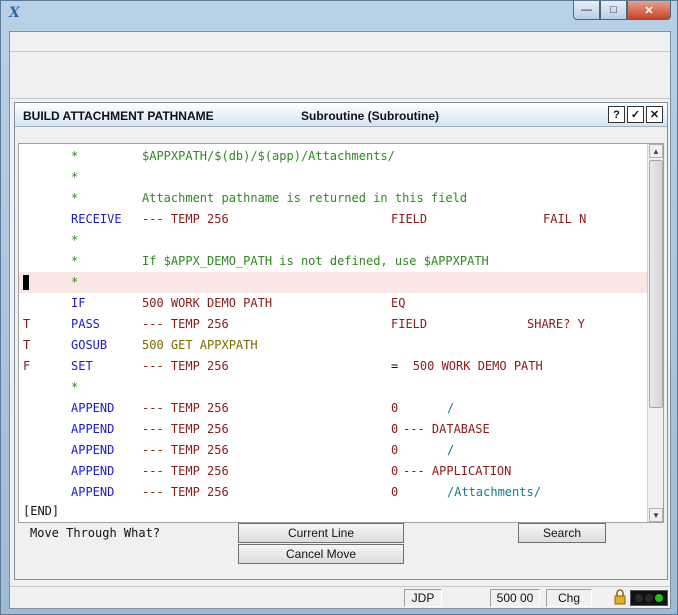 This screenshot has height=615, width=678. What do you see at coordinates (334, 429) in the screenshot?
I see `code-line: APPEND --- TEMP 256 0 --- DATABASE` at bounding box center [334, 429].